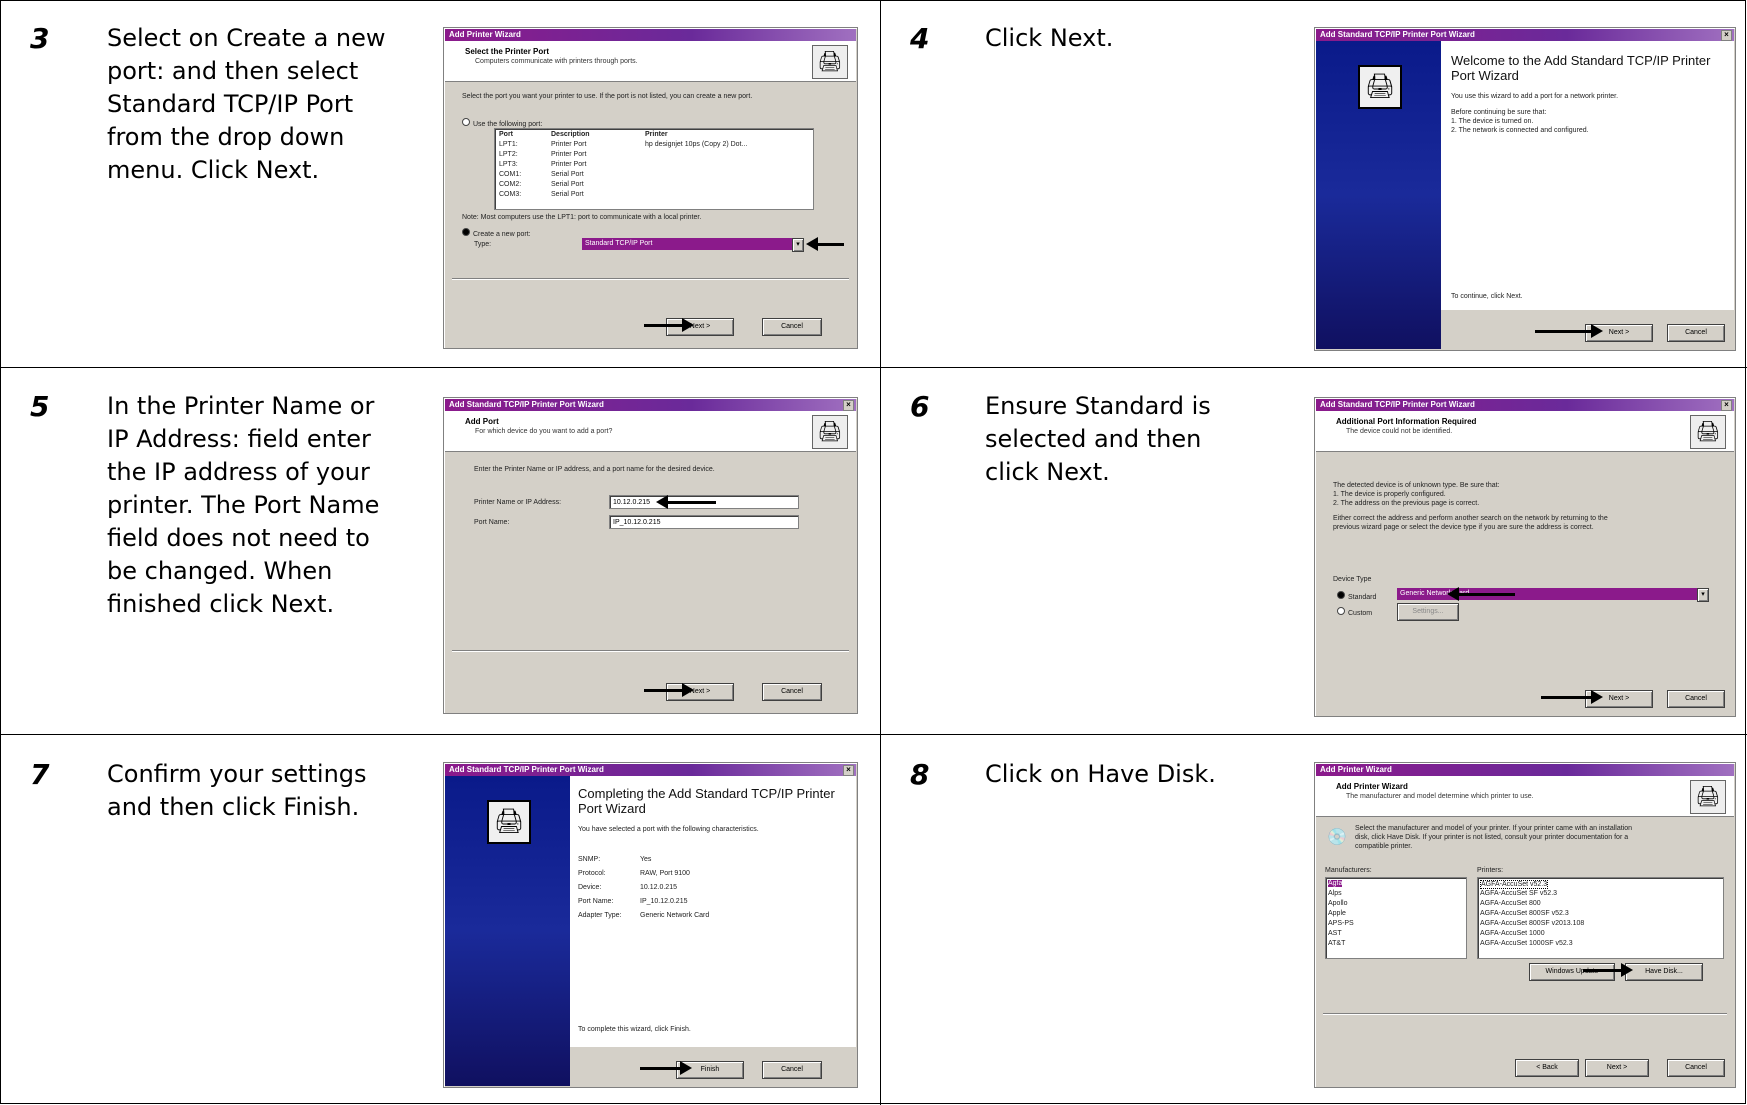  I want to click on device-type-group-label: Device Type, so click(1352, 579).